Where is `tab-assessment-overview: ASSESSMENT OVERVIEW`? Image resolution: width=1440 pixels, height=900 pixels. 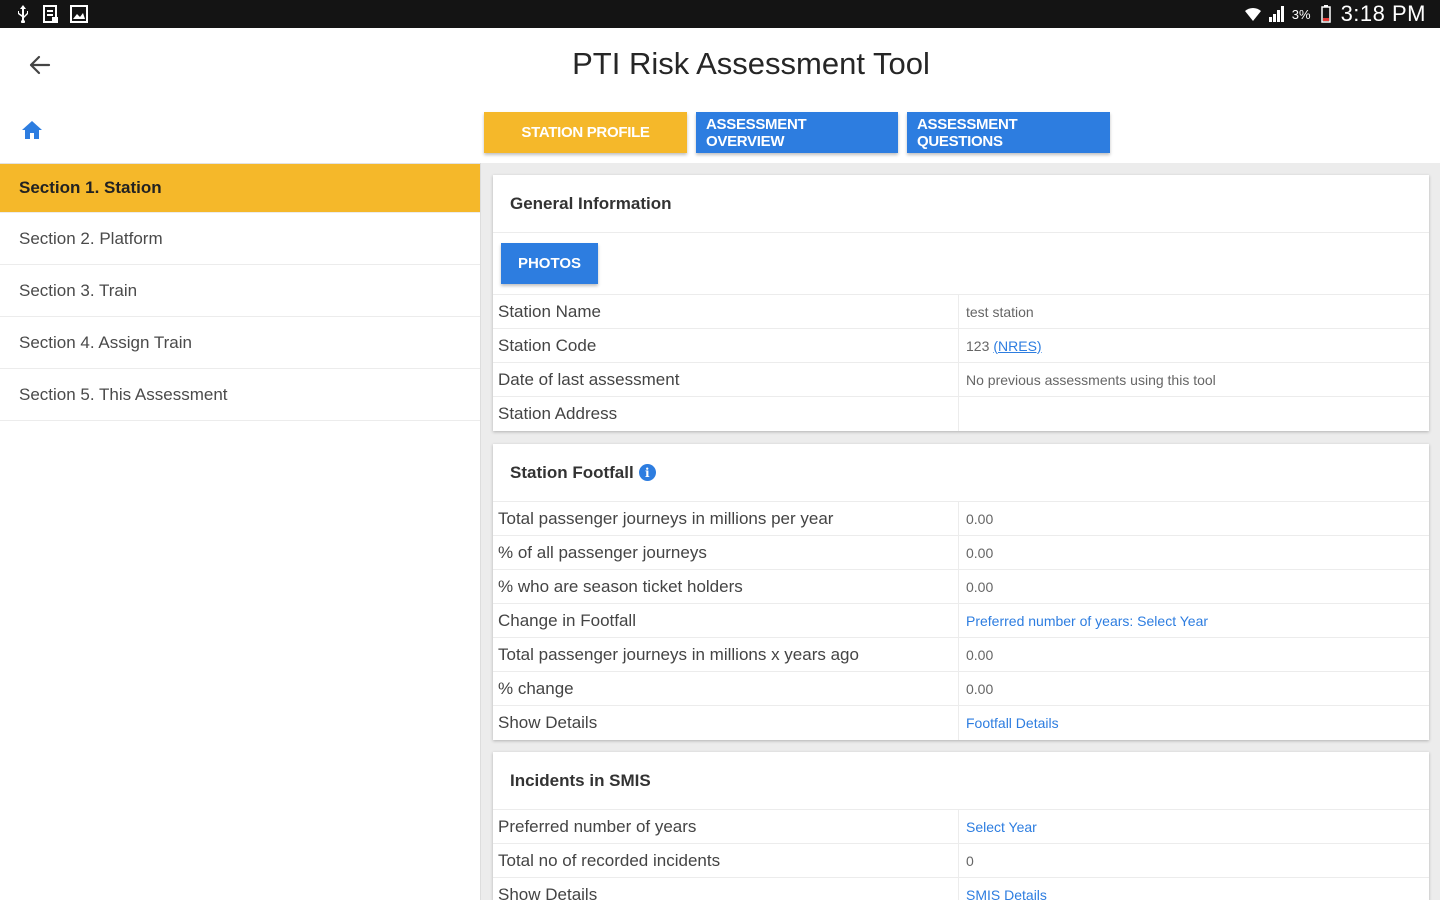 tab-assessment-overview: ASSESSMENT OVERVIEW is located at coordinates (797, 132).